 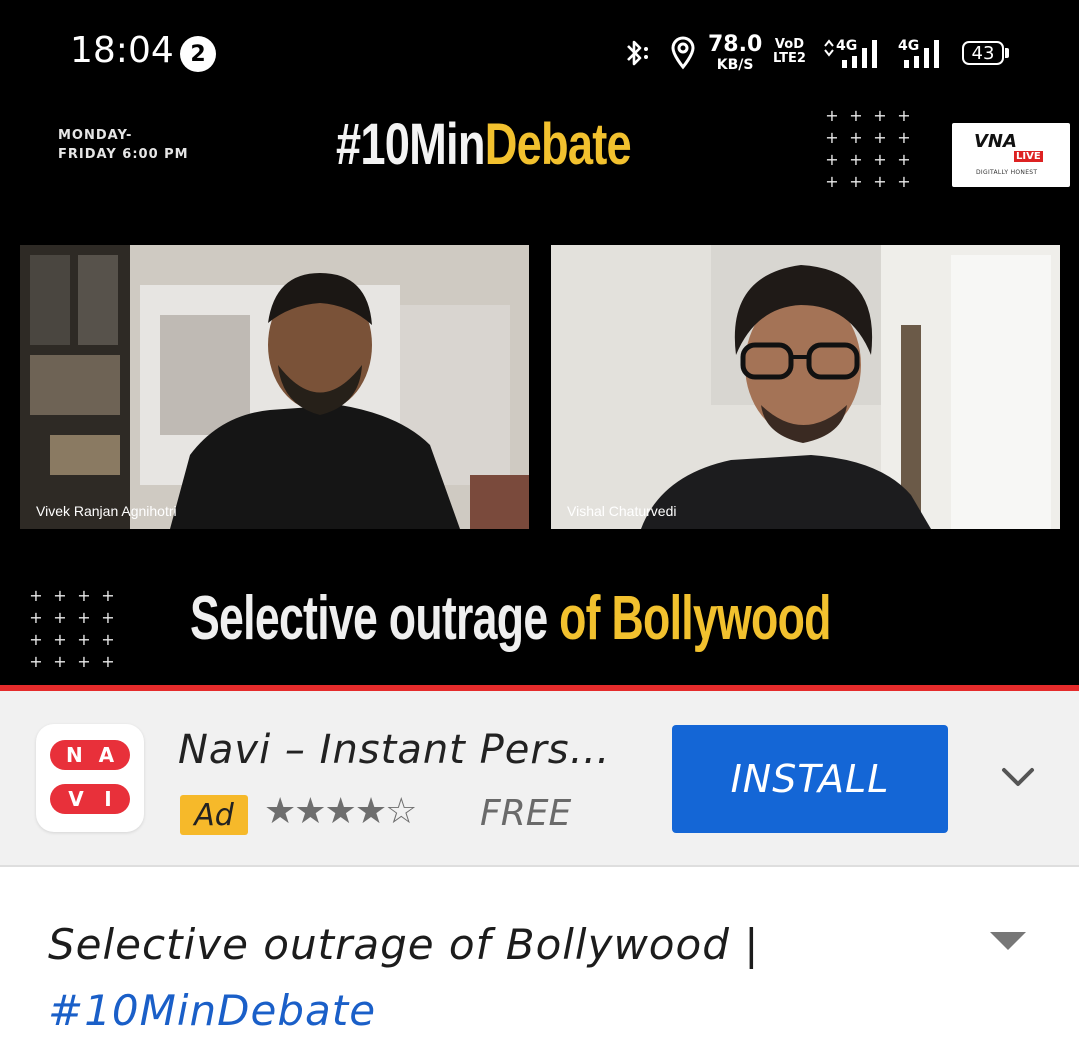 I want to click on headline-yellow-part: Debate, so click(x=558, y=144).